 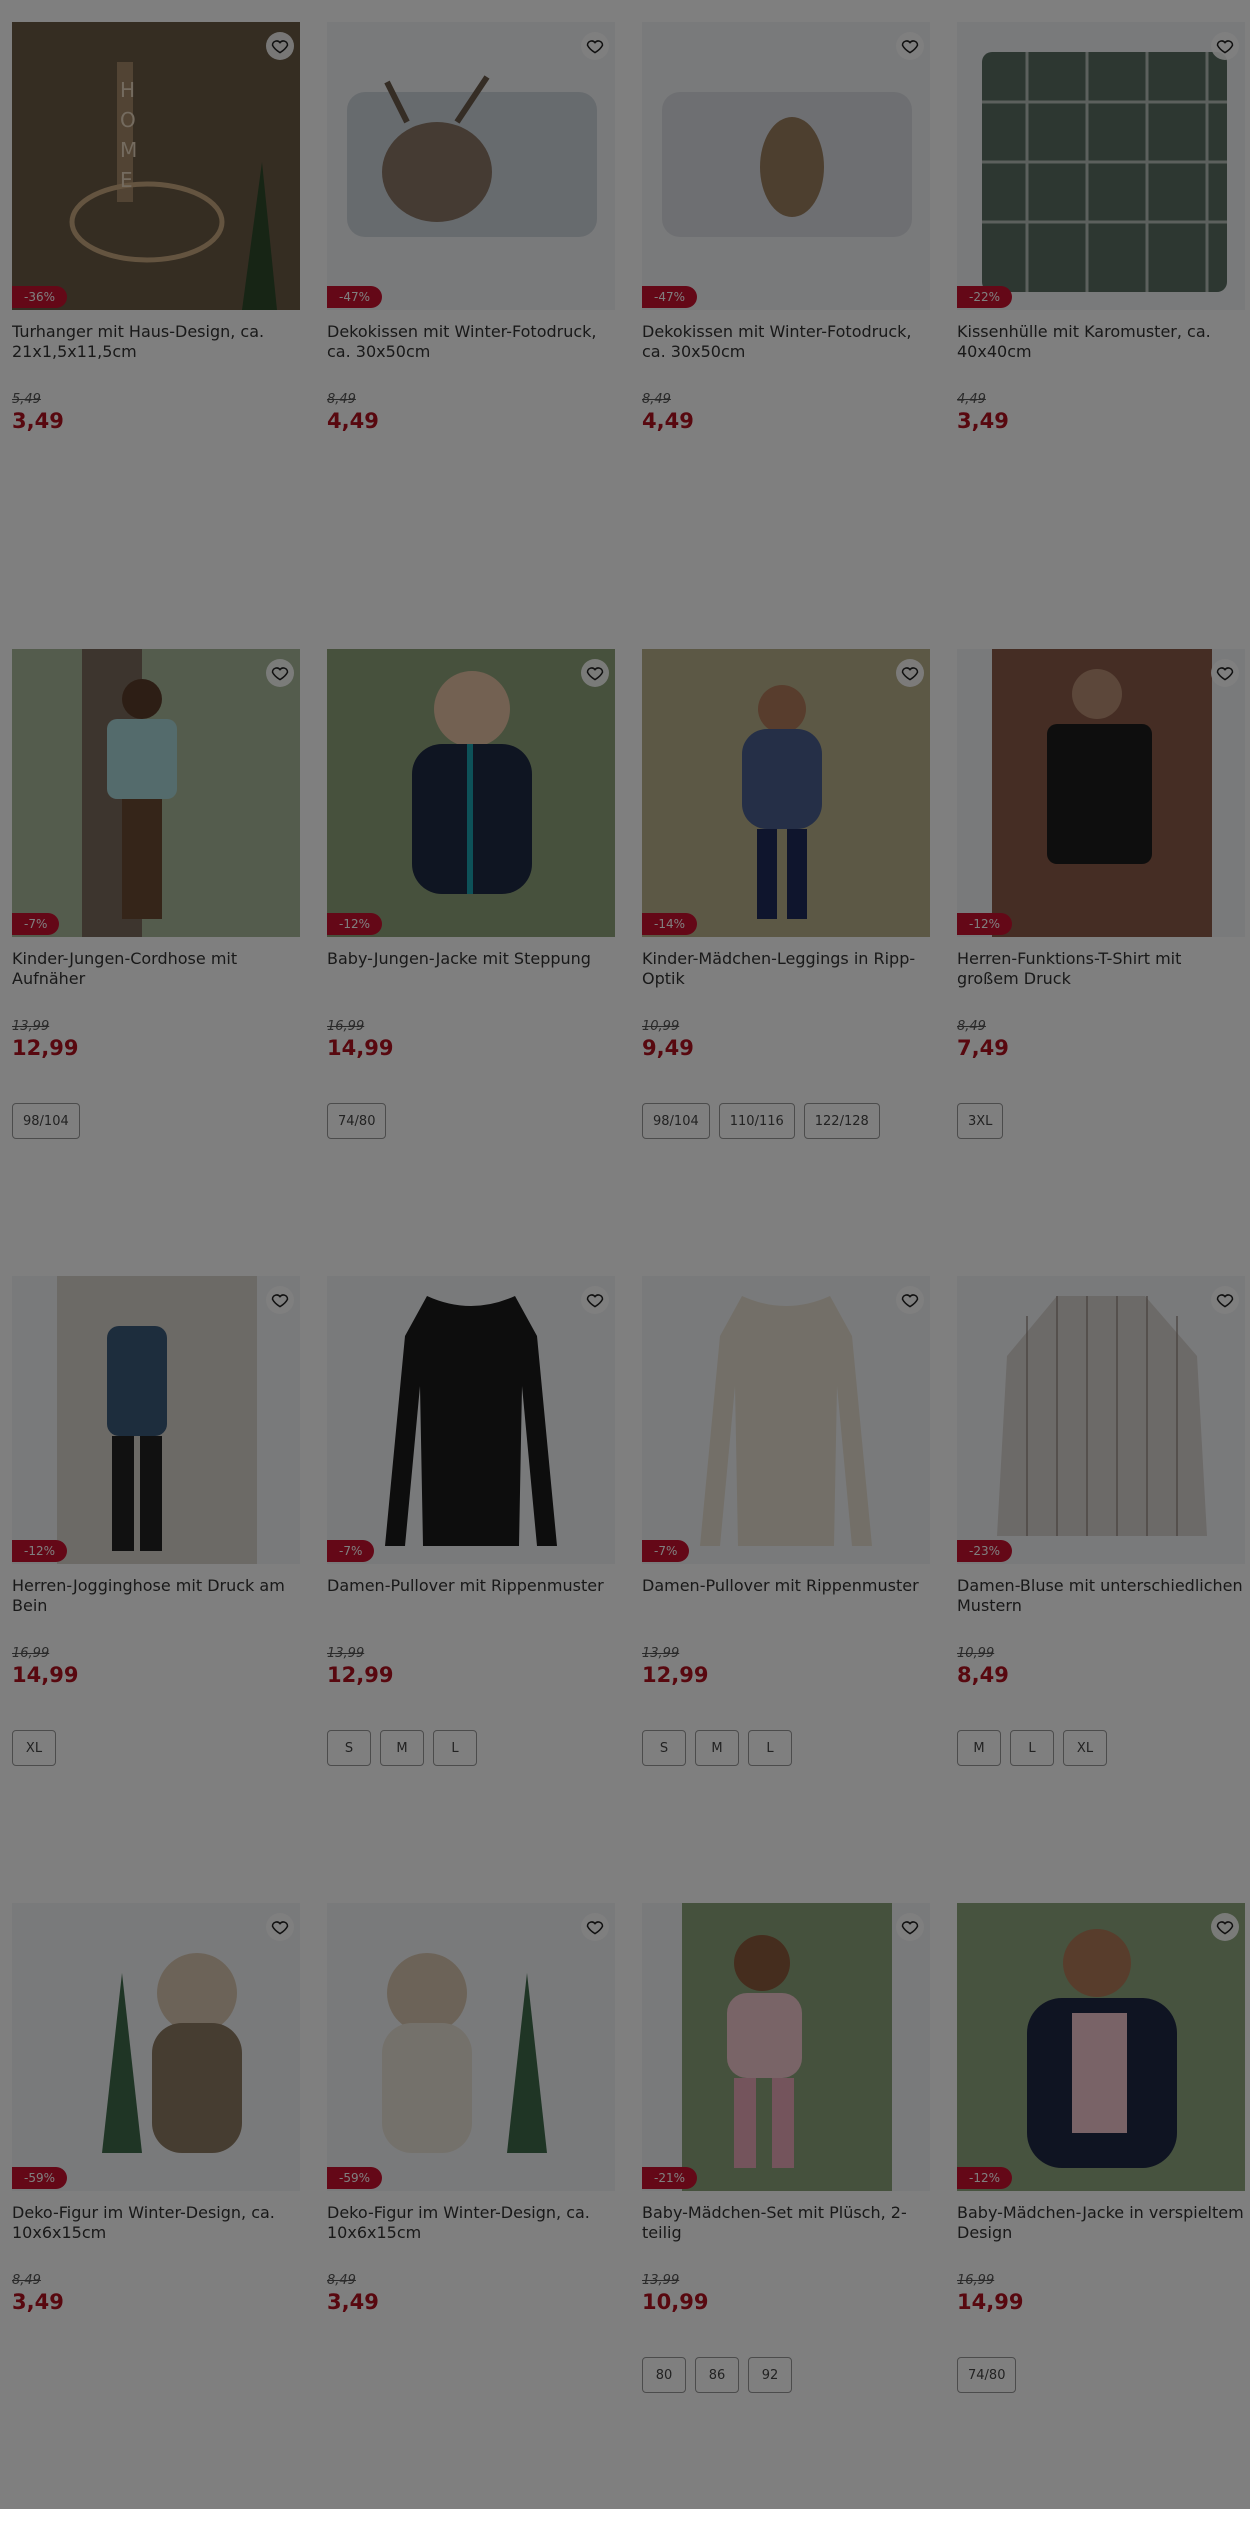 I want to click on size-option: 86, so click(x=717, y=2375).